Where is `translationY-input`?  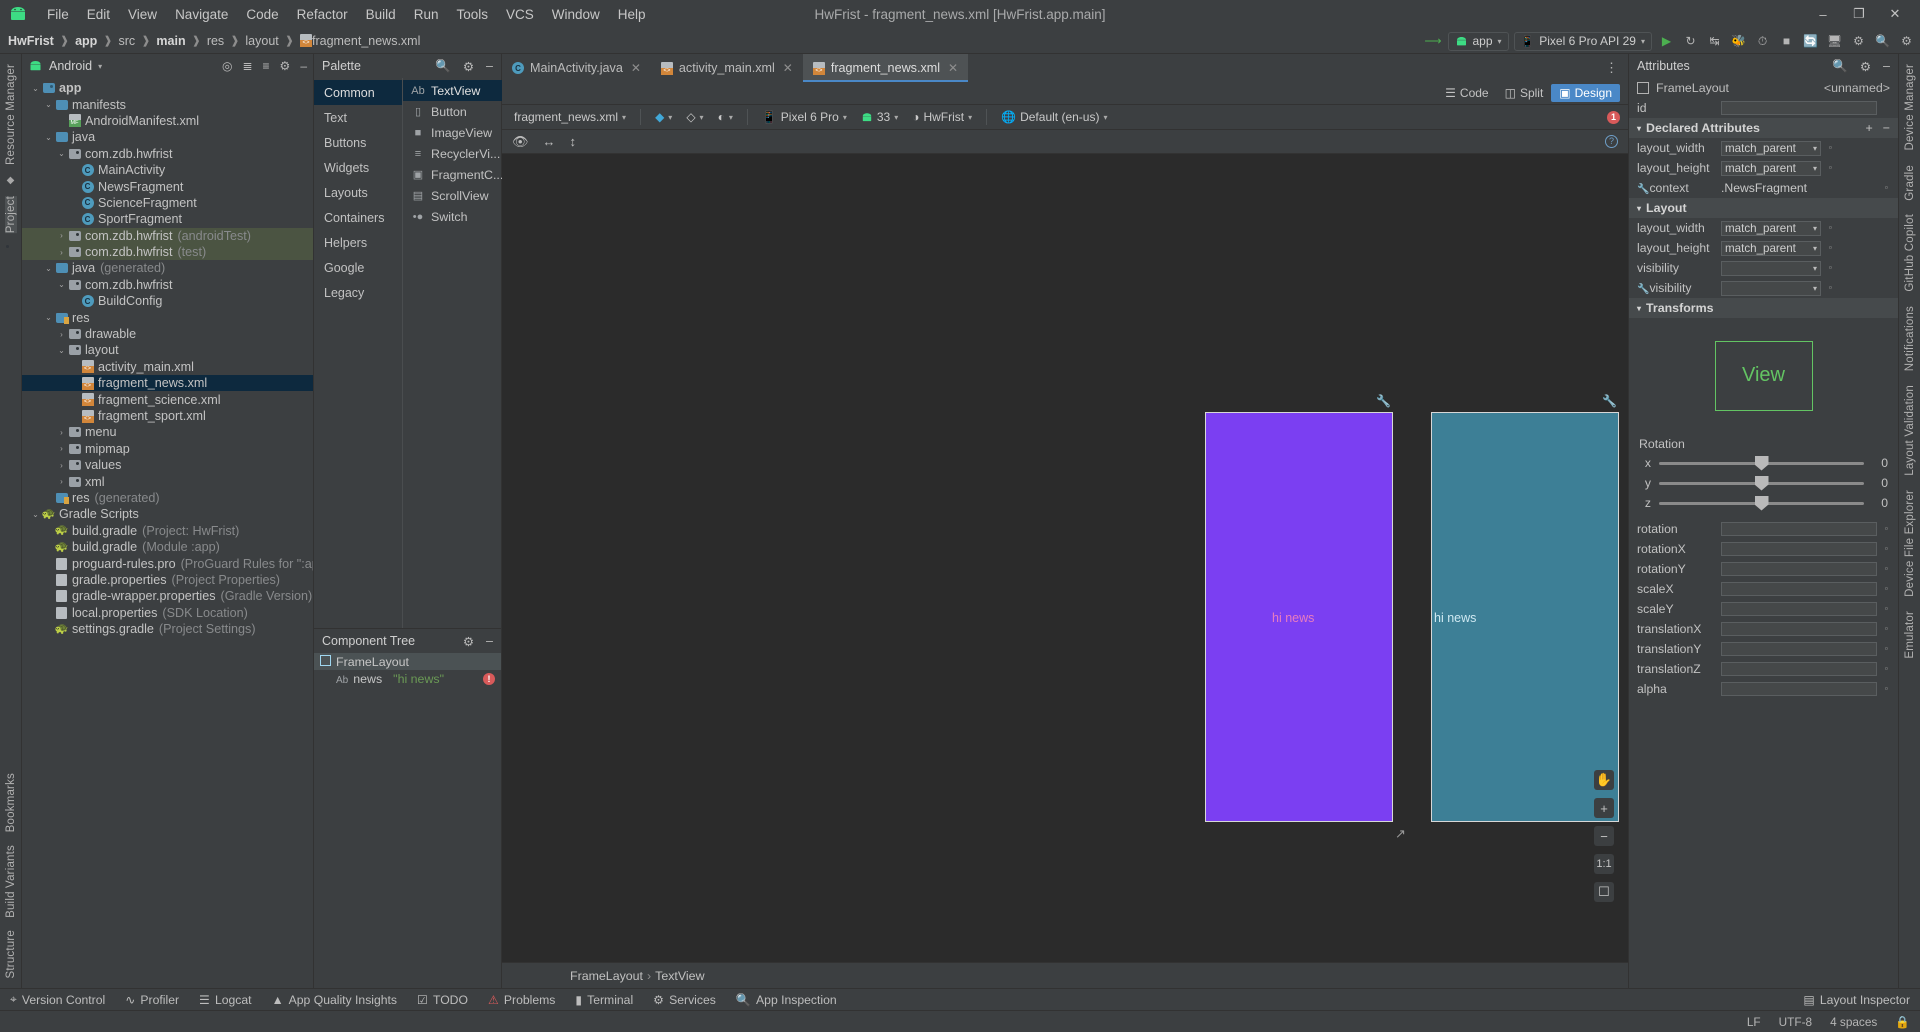 translationY-input is located at coordinates (1799, 649).